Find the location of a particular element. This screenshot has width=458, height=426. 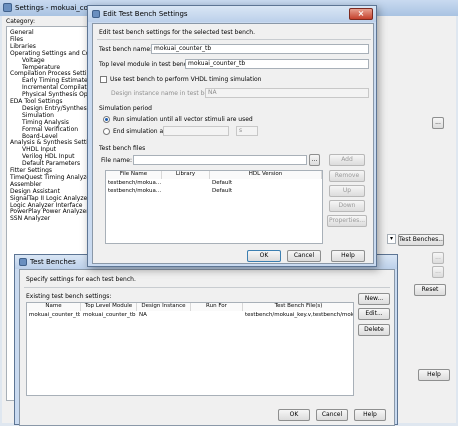

edit-titlebar: Edit Test Bench Settings × is located at coordinates (232, 14).